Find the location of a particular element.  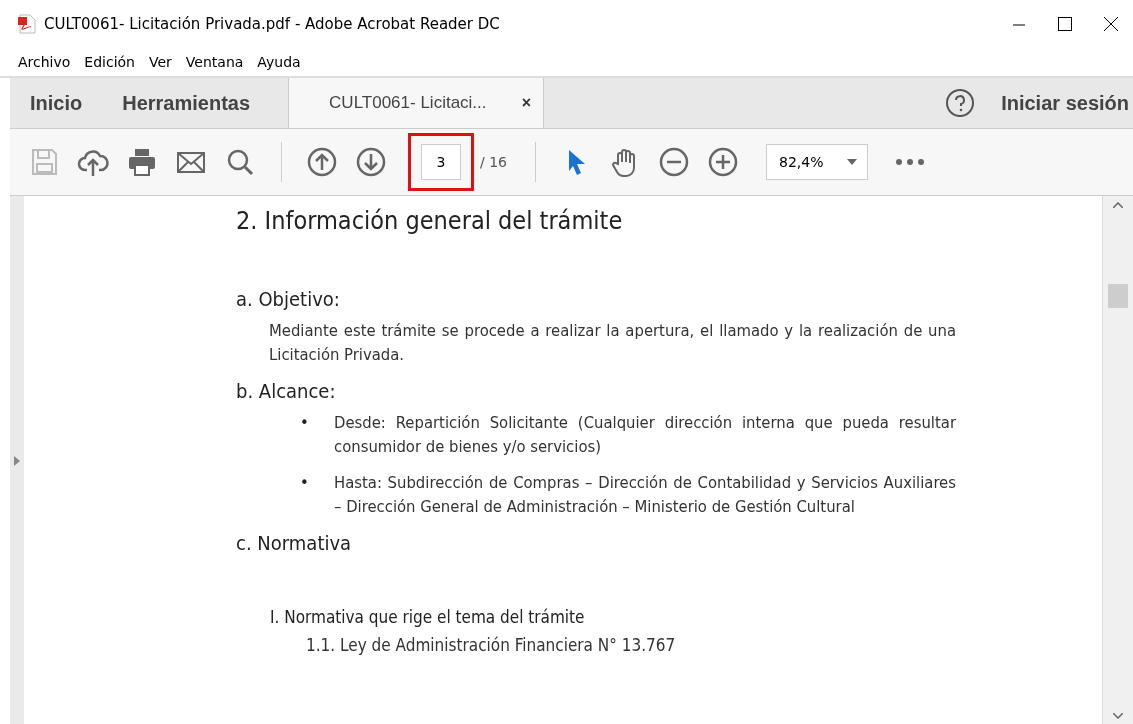

subsection-heading: b. Alcance: is located at coordinates (286, 391).